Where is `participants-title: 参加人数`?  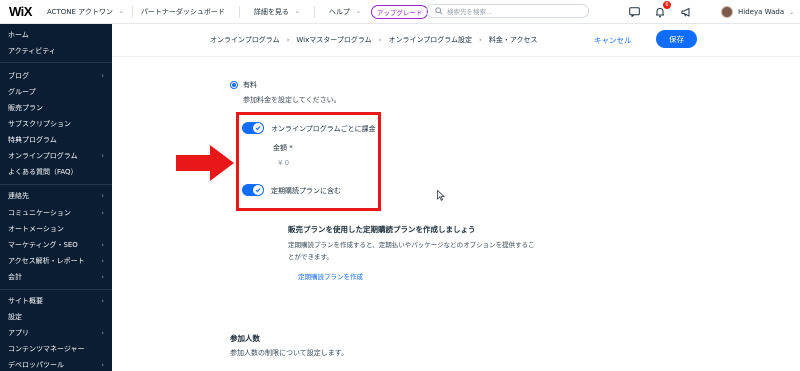 participants-title: 参加人数 is located at coordinates (245, 338).